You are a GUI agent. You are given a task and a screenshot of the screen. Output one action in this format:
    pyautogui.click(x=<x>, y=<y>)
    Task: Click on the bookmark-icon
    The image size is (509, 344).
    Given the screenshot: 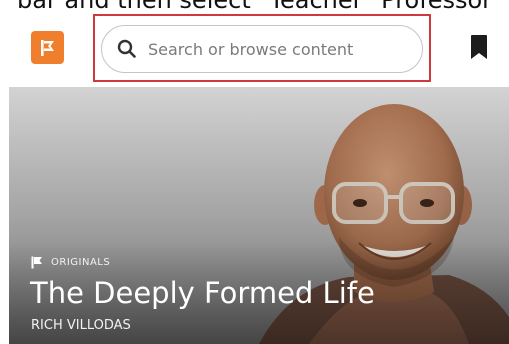 What is the action you would take?
    pyautogui.click(x=479, y=47)
    